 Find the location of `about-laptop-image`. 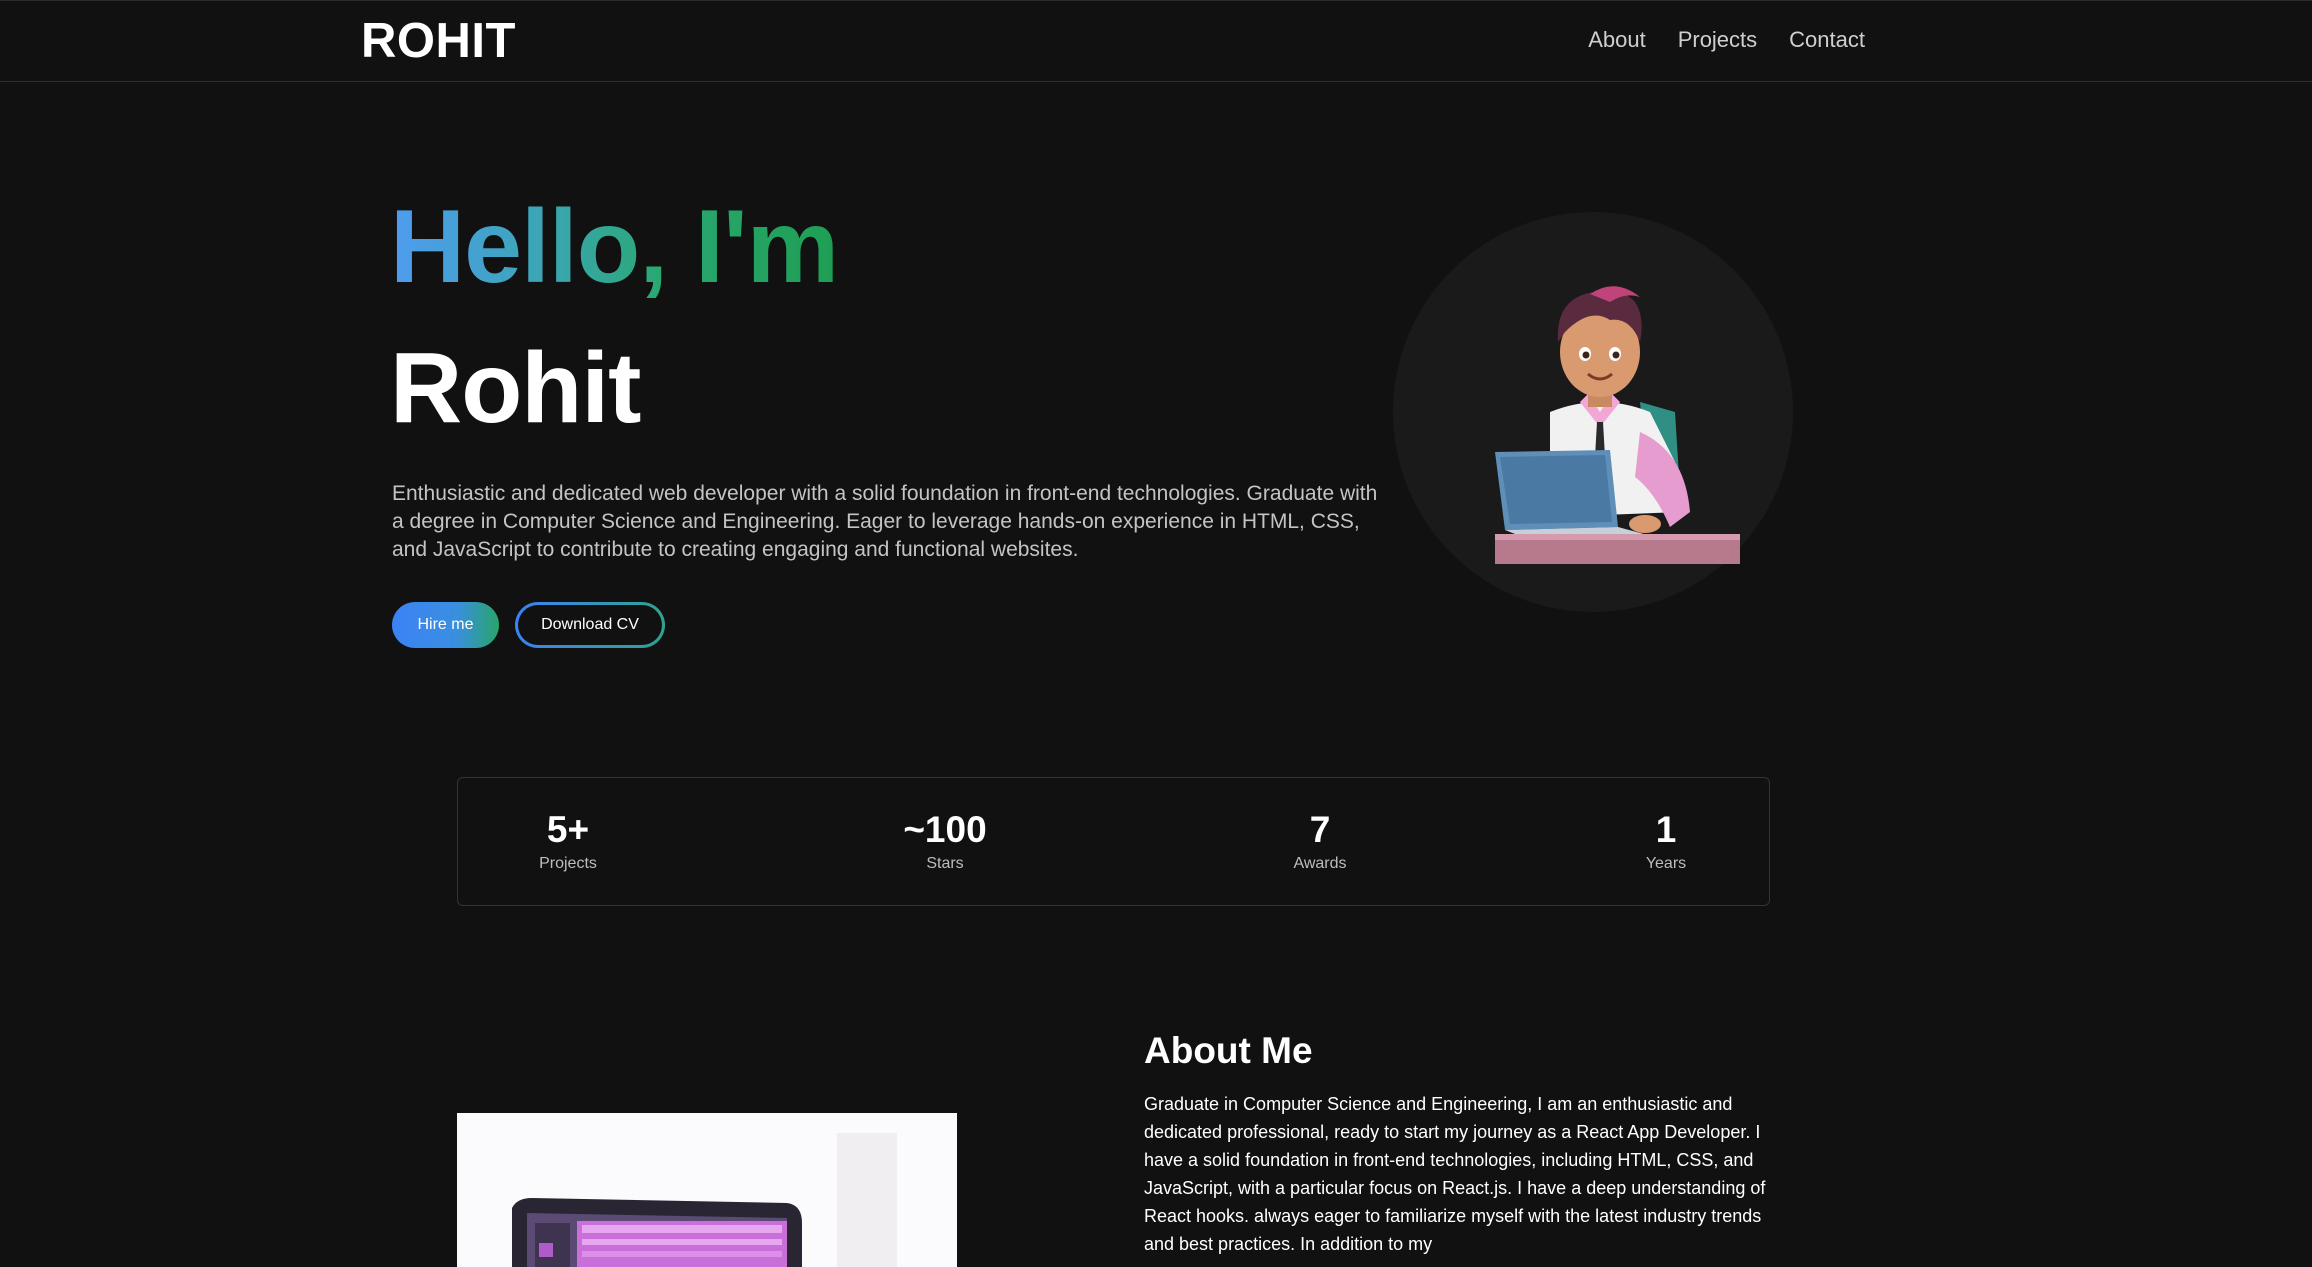

about-laptop-image is located at coordinates (707, 1190).